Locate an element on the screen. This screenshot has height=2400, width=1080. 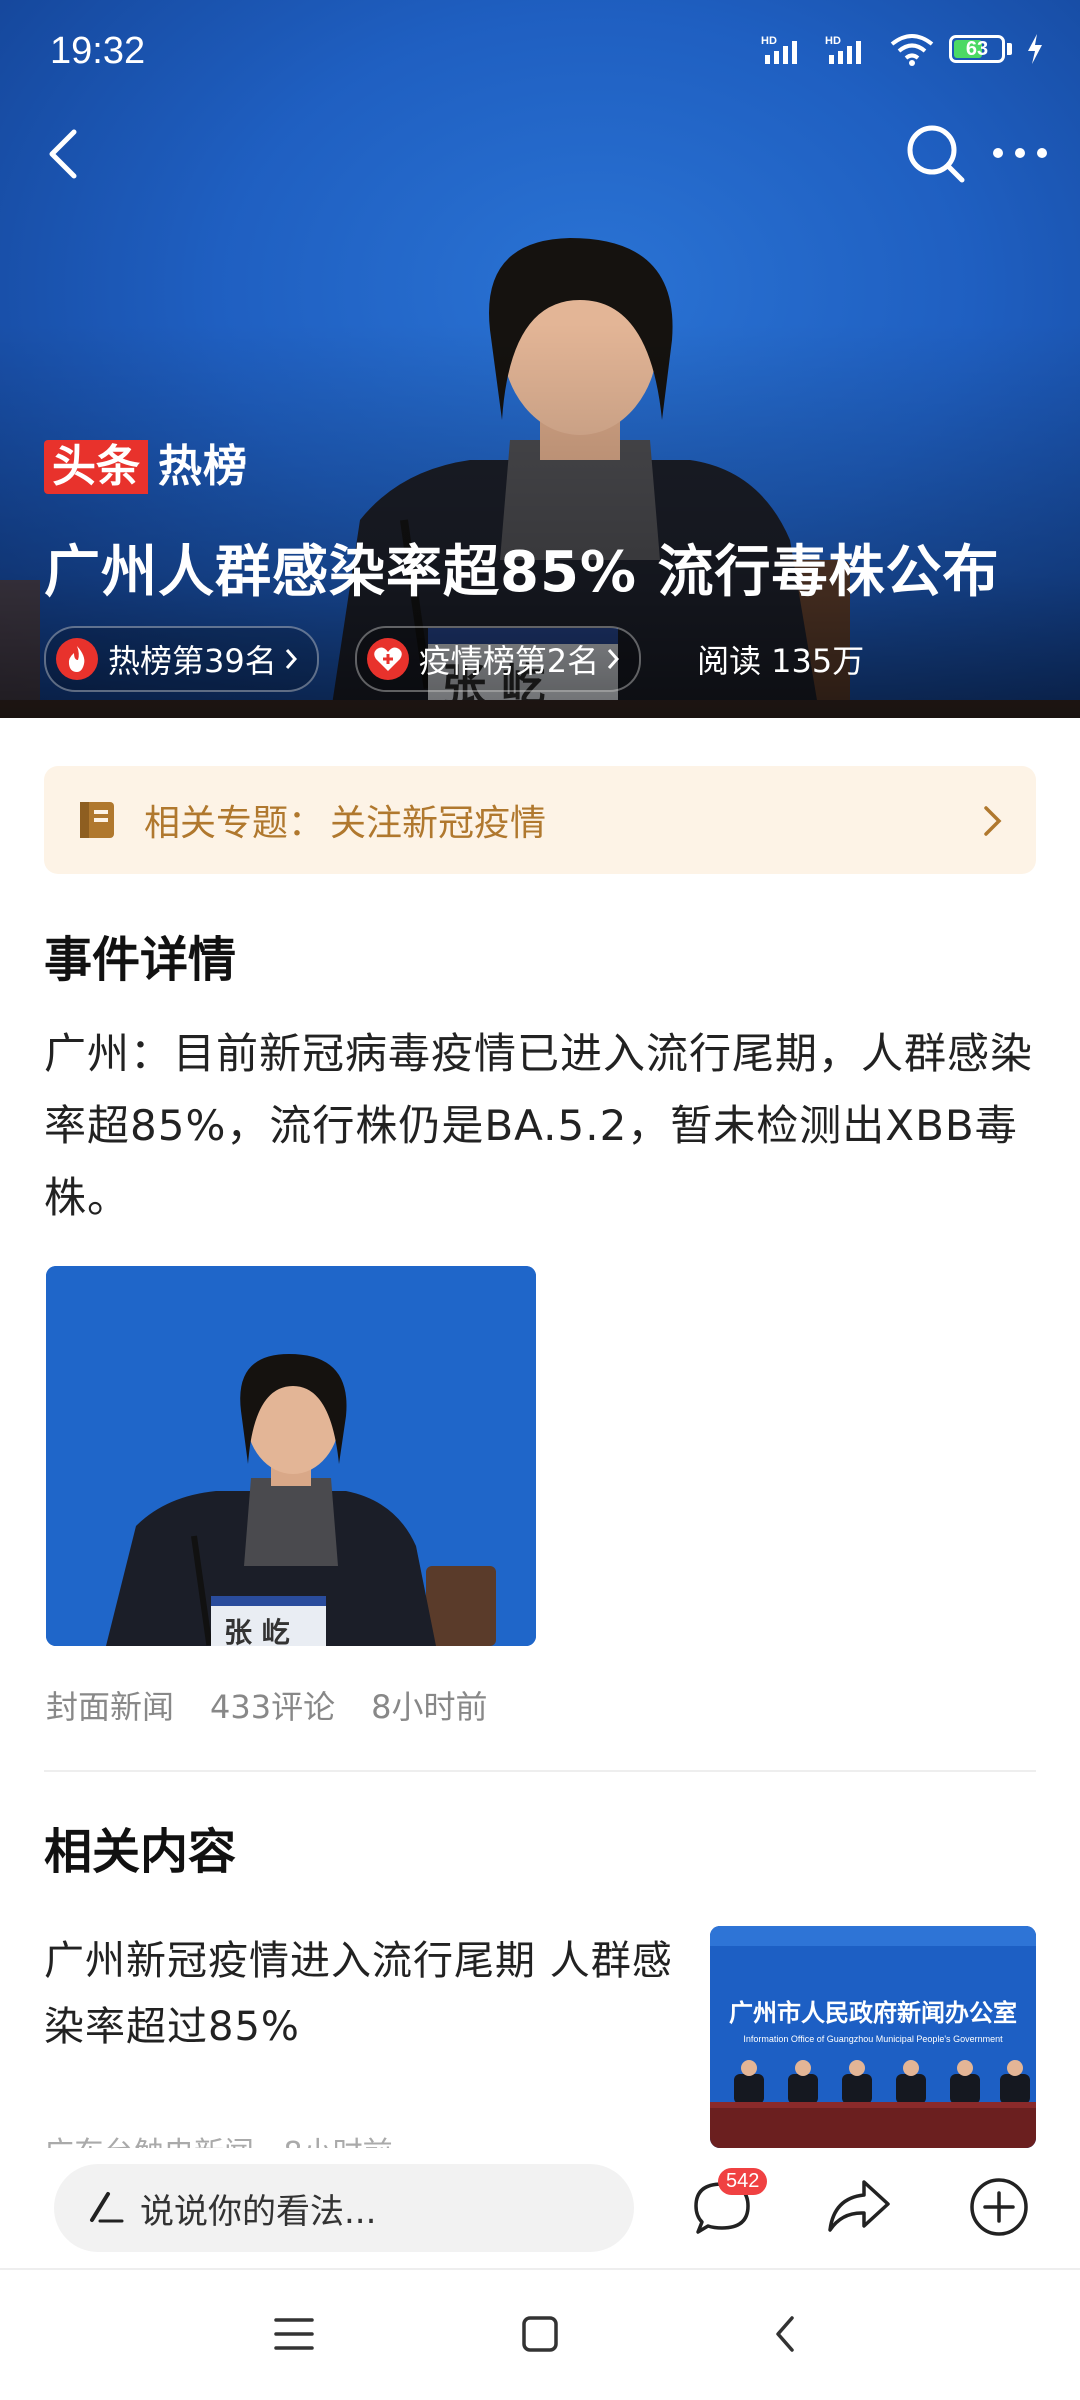
menu-icon is located at coordinates (294, 2334).